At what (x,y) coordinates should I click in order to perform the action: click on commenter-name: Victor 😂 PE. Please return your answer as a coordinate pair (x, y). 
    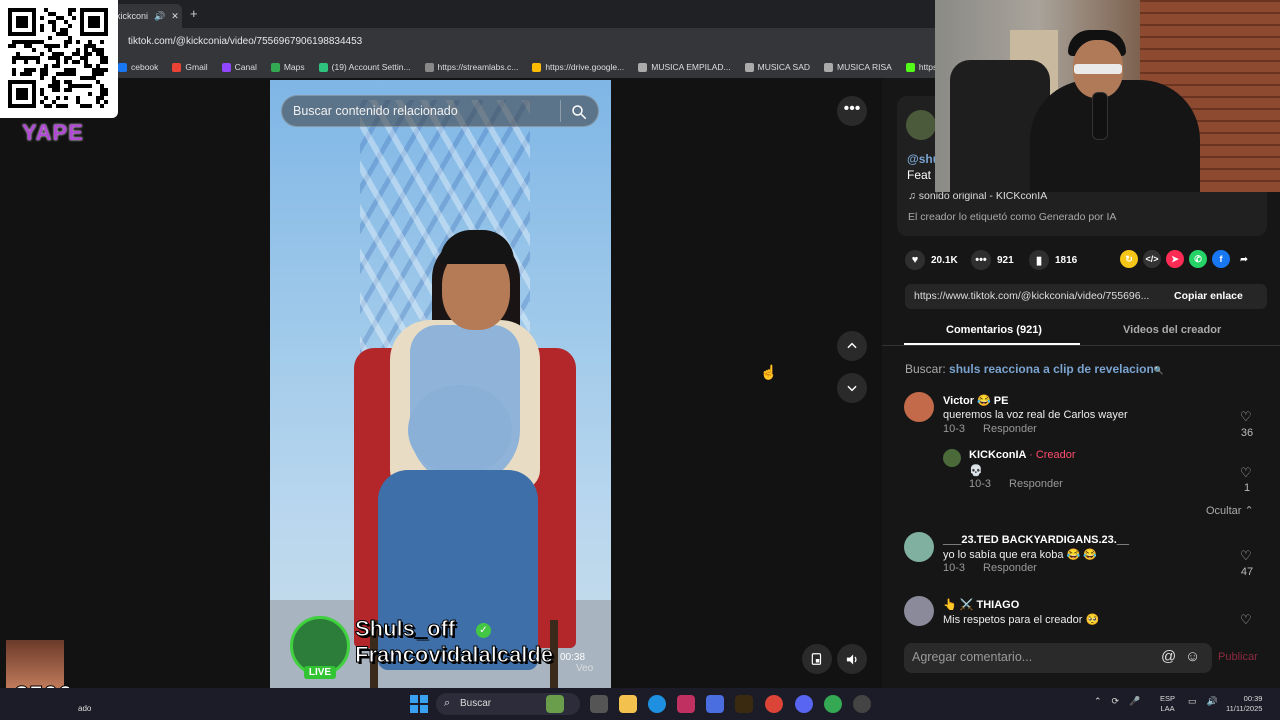
    Looking at the image, I should click on (975, 400).